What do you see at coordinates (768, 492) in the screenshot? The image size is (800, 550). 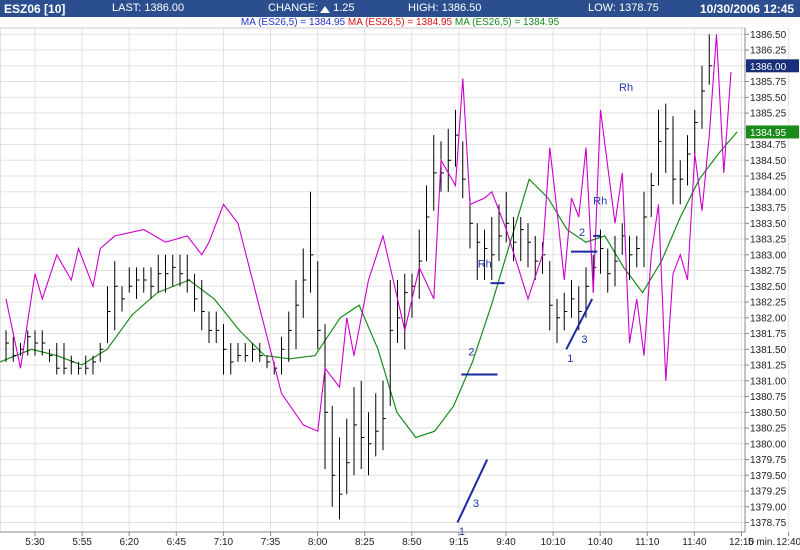 I see `y-tick-label: 1379.25` at bounding box center [768, 492].